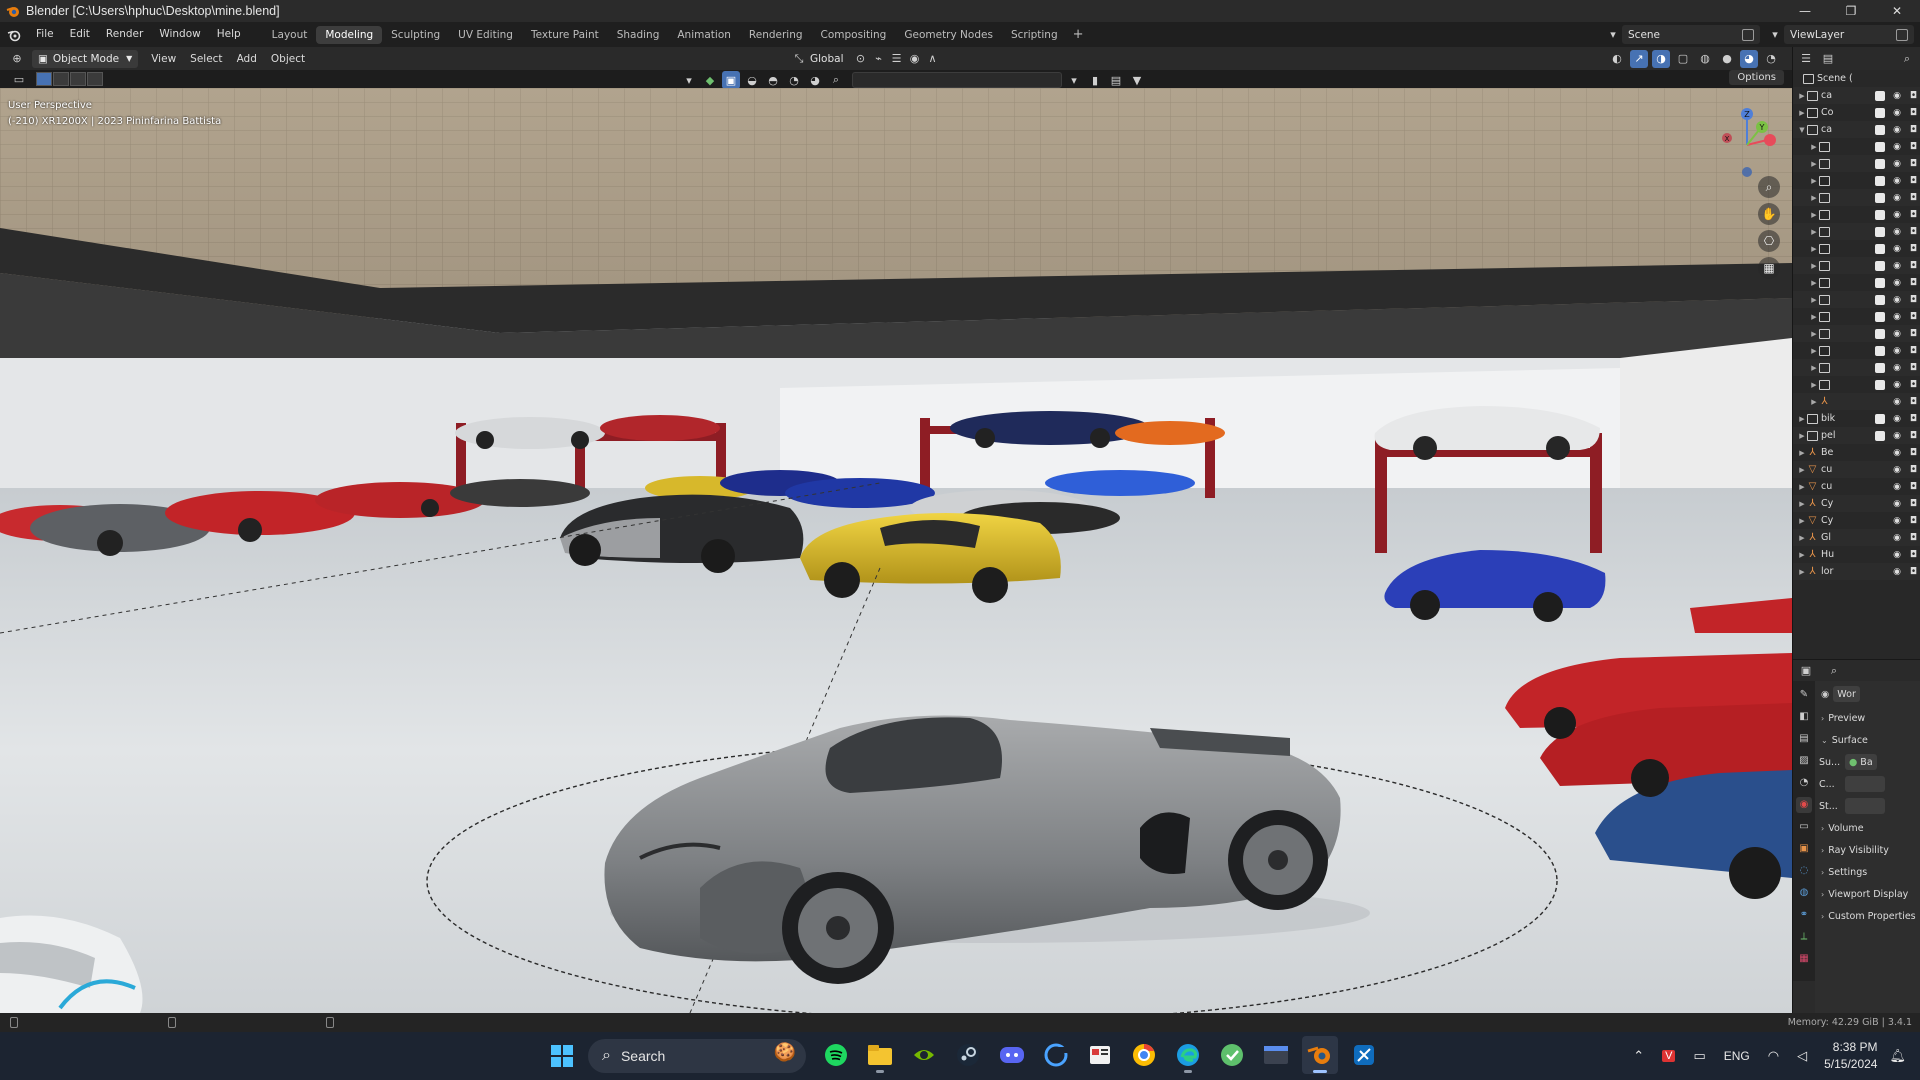  Describe the element at coordinates (1806, 59) in the screenshot. I see `outliner-type-icon: ☰` at that location.